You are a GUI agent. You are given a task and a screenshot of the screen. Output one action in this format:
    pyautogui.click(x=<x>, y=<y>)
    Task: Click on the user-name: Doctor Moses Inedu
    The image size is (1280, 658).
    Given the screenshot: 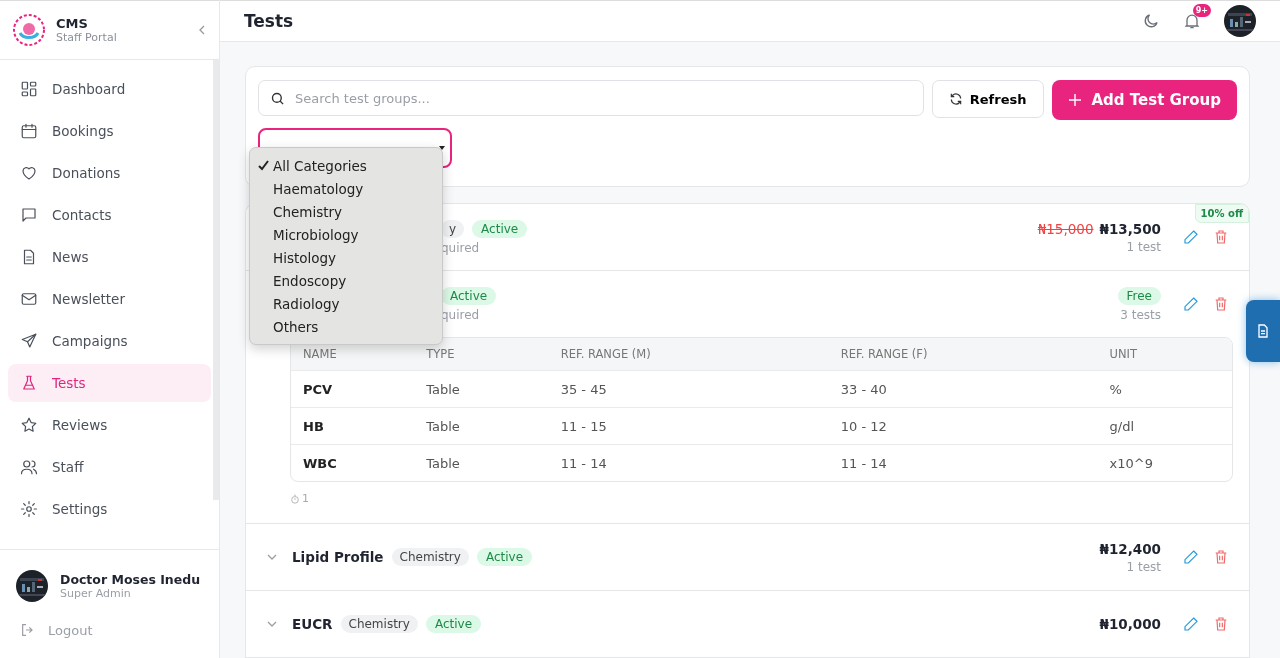 What is the action you would take?
    pyautogui.click(x=130, y=579)
    